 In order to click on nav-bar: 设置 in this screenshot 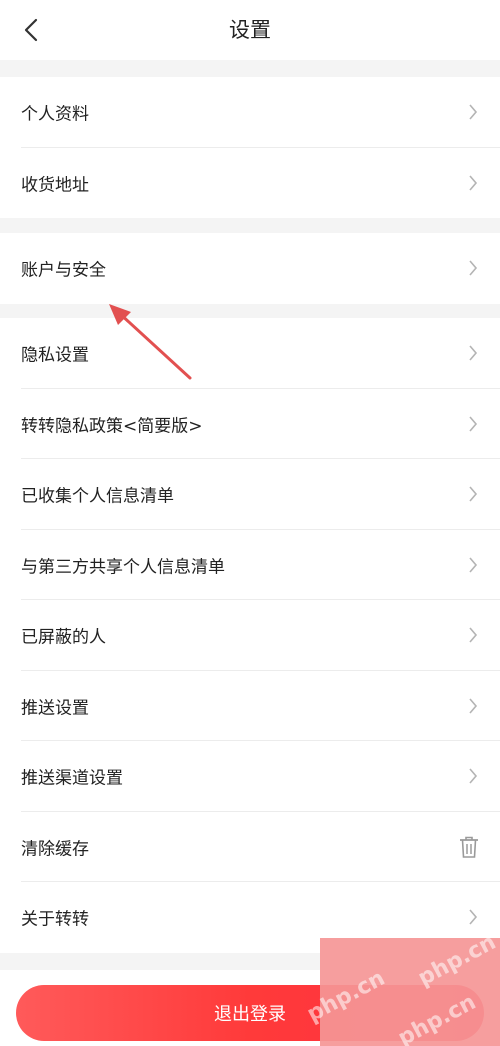, I will do `click(250, 30)`.